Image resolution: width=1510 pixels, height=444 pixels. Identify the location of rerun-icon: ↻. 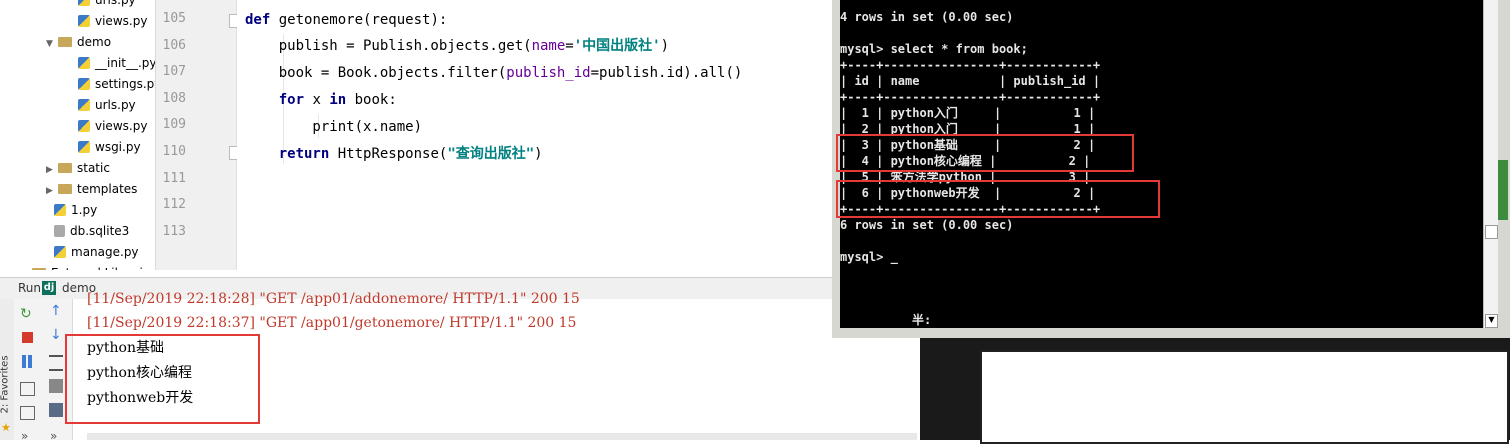
(27, 314).